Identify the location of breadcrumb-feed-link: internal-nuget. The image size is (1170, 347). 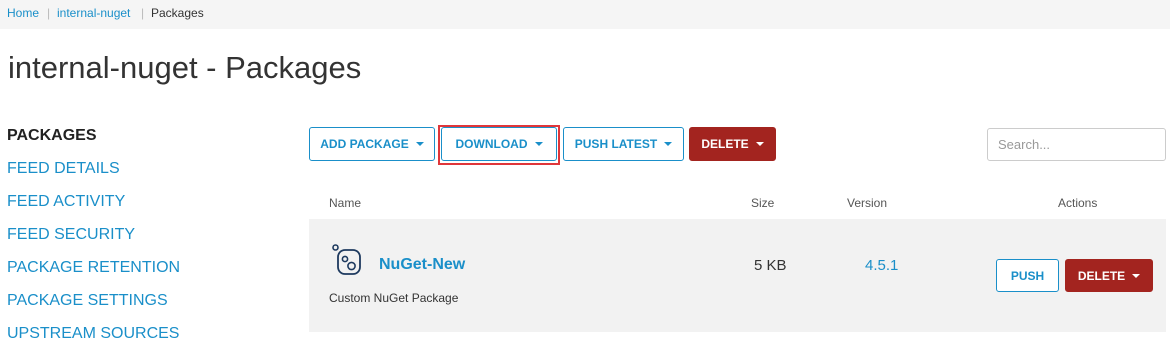
(93, 13).